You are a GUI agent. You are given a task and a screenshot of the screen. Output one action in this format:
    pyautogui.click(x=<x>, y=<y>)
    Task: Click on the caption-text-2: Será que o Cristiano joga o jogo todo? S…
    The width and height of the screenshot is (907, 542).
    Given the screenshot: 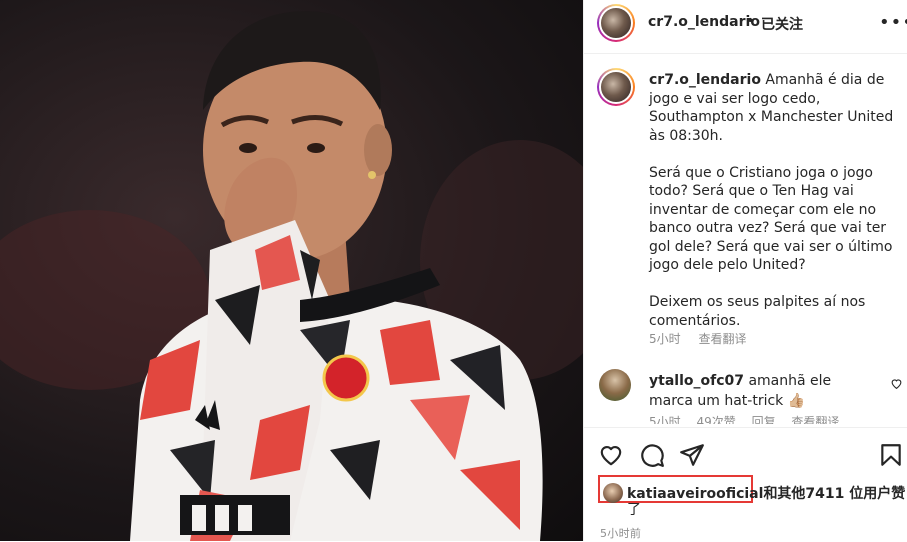 What is the action you would take?
    pyautogui.click(x=771, y=219)
    